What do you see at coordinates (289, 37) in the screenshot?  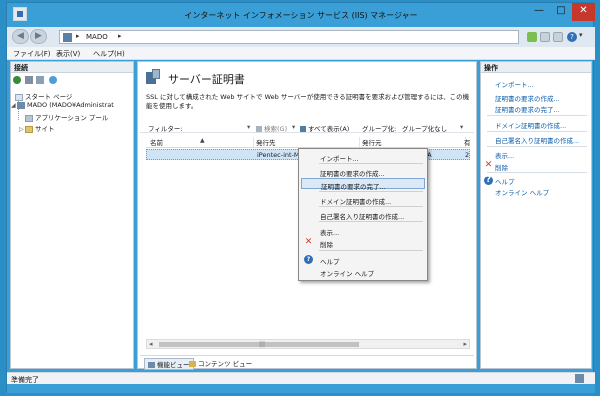 I see `address-bar: ▸ MADO ▸` at bounding box center [289, 37].